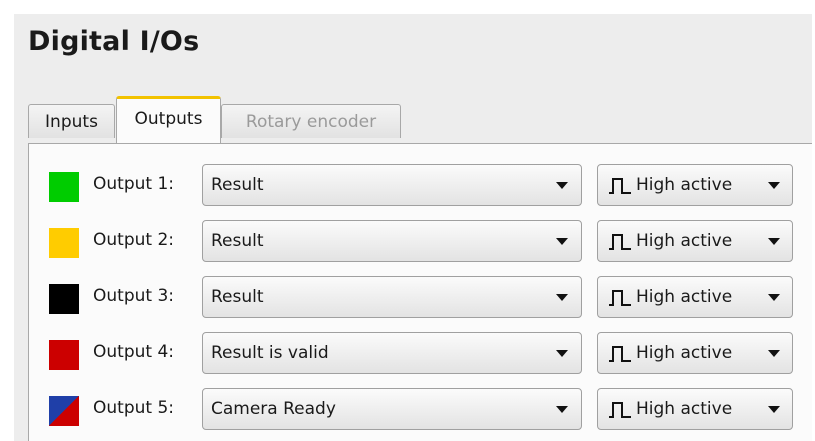  I want to click on tab-outputs: Outputs, so click(168, 119).